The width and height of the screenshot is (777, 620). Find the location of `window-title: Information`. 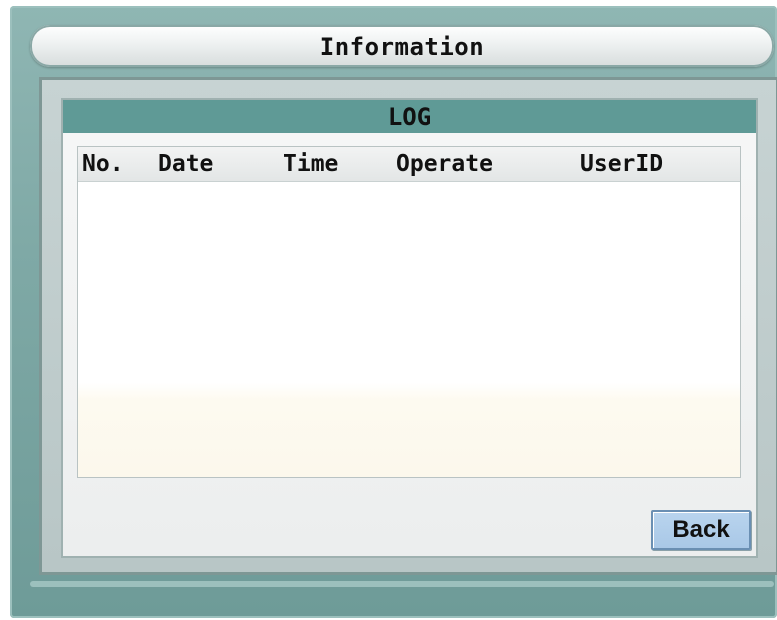

window-title: Information is located at coordinates (402, 47).